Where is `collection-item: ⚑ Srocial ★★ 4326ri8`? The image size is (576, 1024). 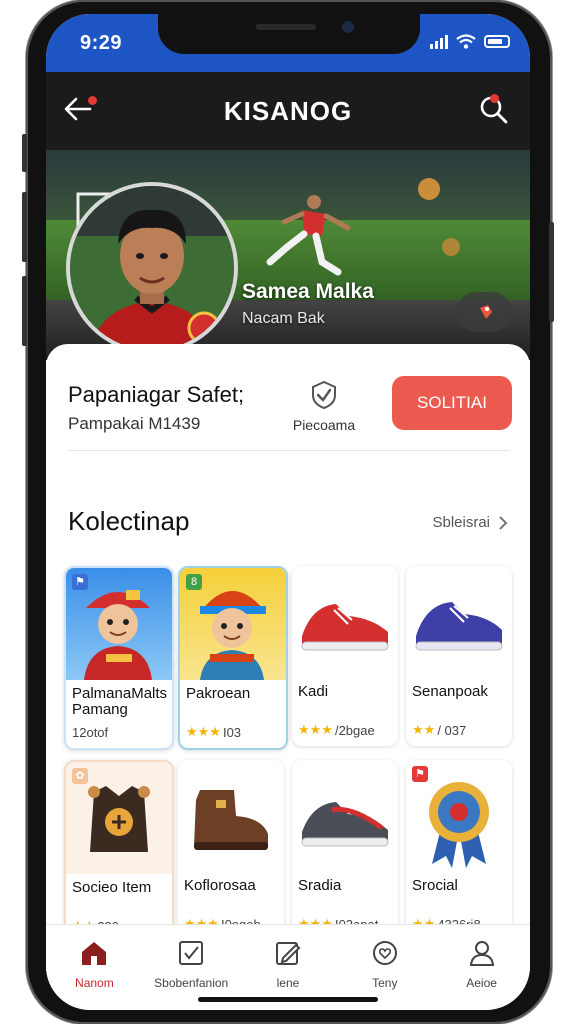 collection-item: ⚑ Srocial ★★ 4326ri8 is located at coordinates (459, 850).